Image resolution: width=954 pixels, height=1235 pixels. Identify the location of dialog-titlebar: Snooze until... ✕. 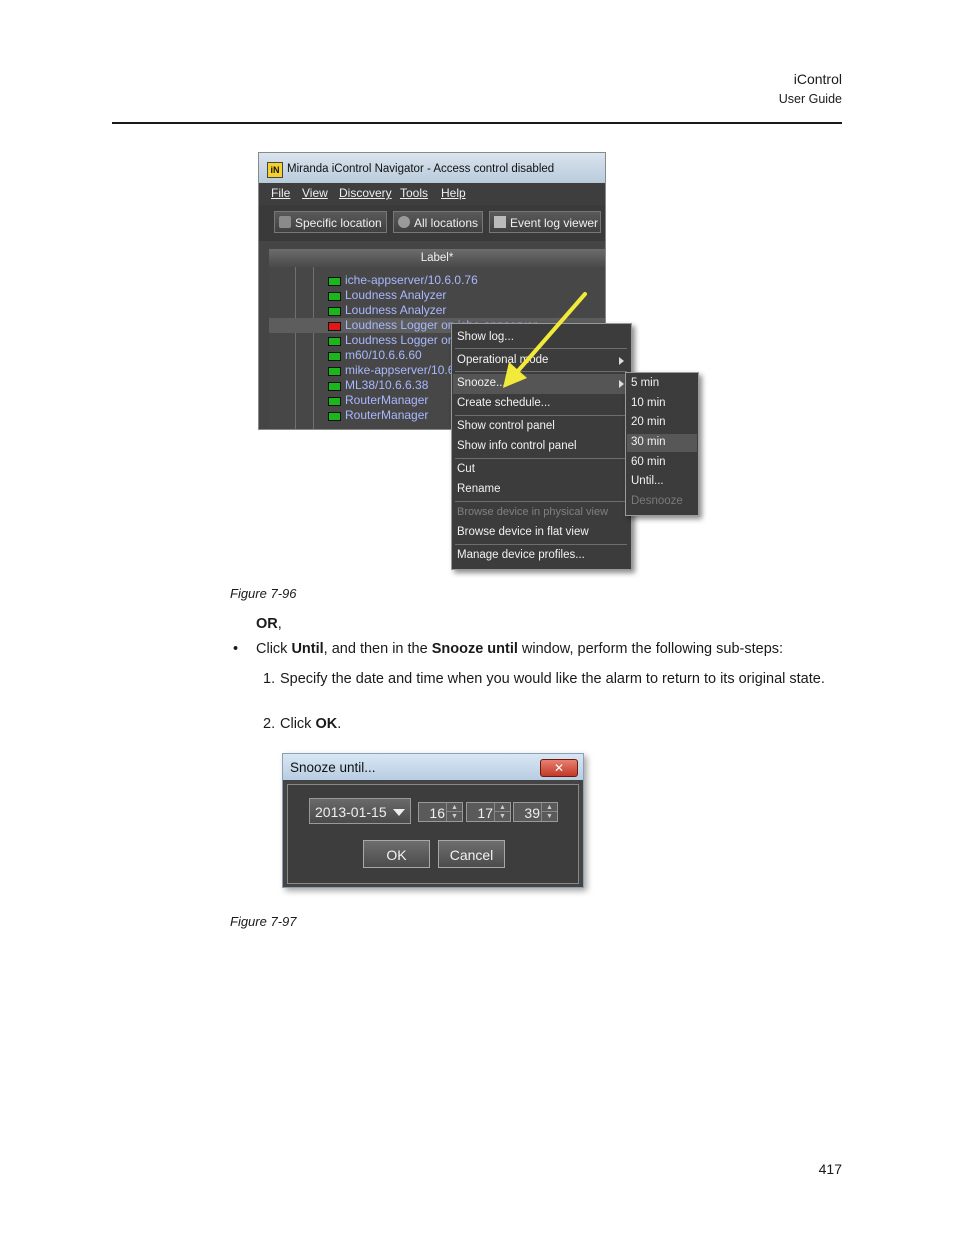
(433, 767).